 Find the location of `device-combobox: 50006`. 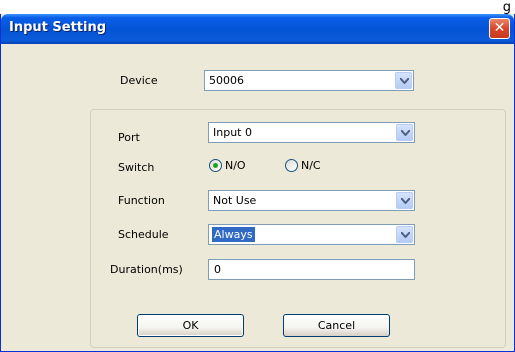

device-combobox: 50006 is located at coordinates (309, 80).